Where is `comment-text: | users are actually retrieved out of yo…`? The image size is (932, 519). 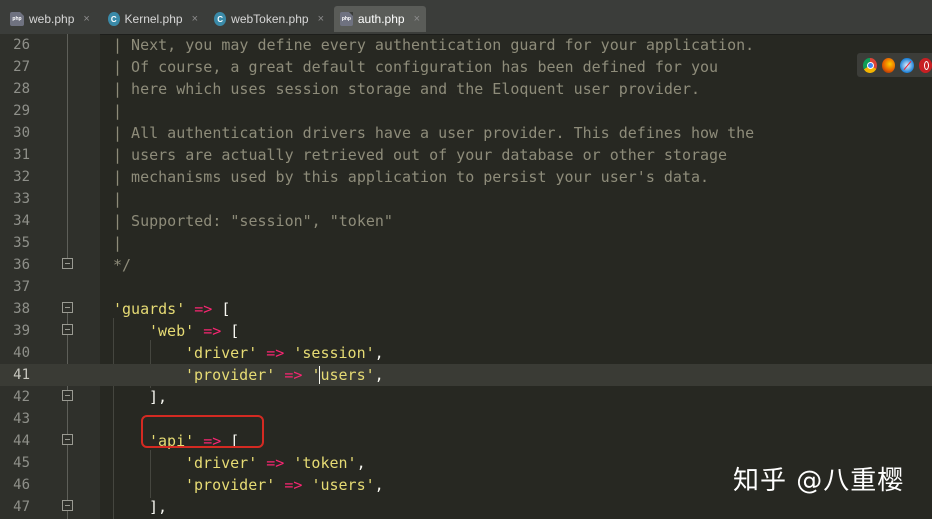
comment-text: | users are actually retrieved out of yo… is located at coordinates (420, 155).